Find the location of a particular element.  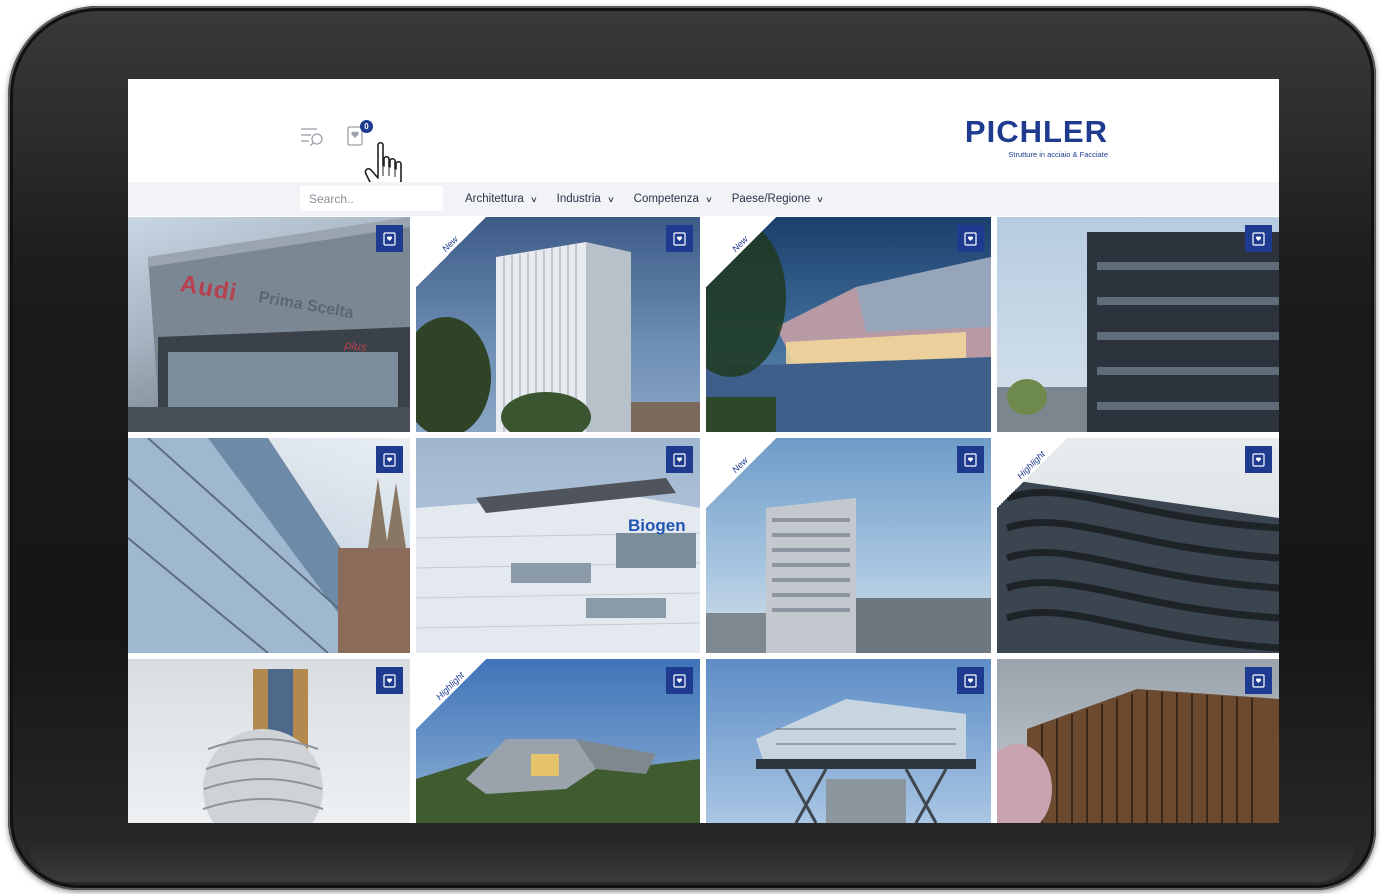

project-card: Audi Prima Scelta plus is located at coordinates (269, 324).